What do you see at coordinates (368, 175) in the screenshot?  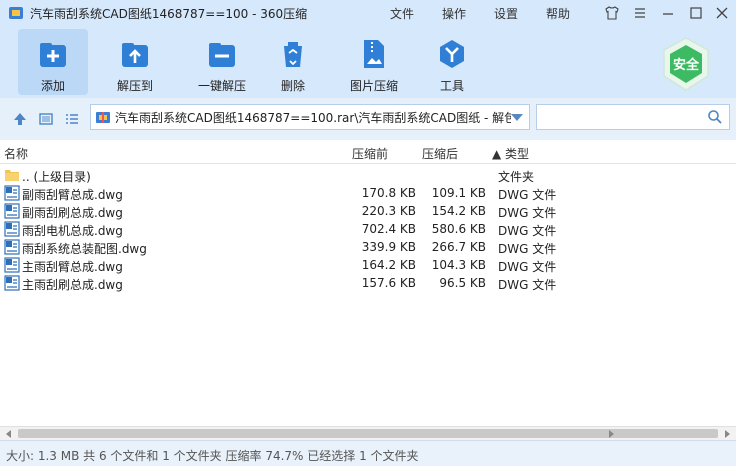 I see `parent-folder-row: .. (上级目录) 文件夹` at bounding box center [368, 175].